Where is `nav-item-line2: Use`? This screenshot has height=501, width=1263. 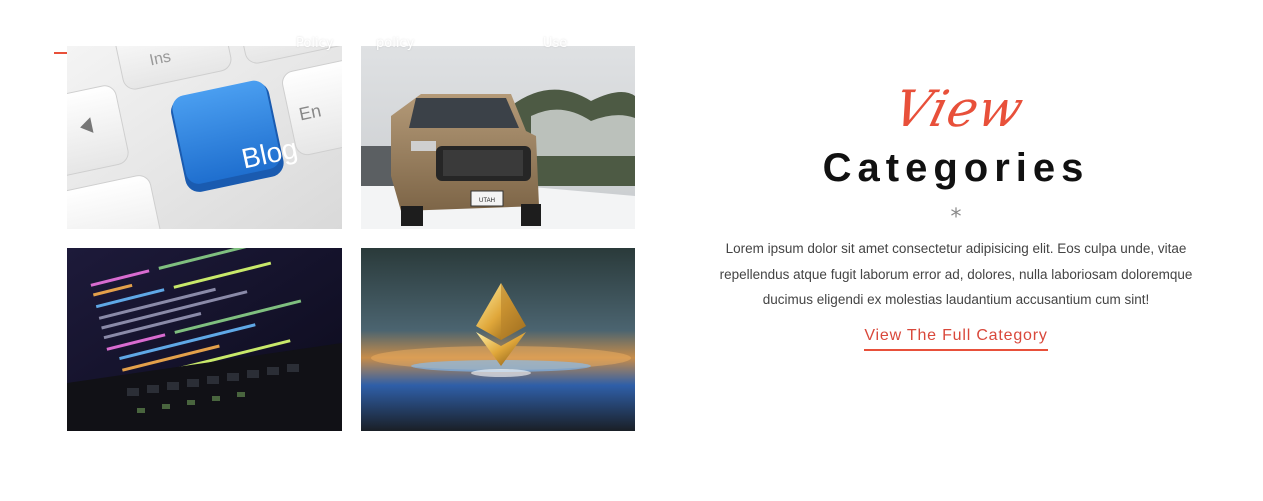 nav-item-line2: Use is located at coordinates (555, 43).